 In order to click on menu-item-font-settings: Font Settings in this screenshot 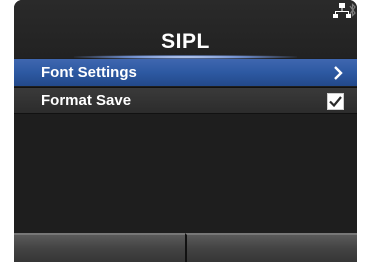, I will do `click(185, 72)`.